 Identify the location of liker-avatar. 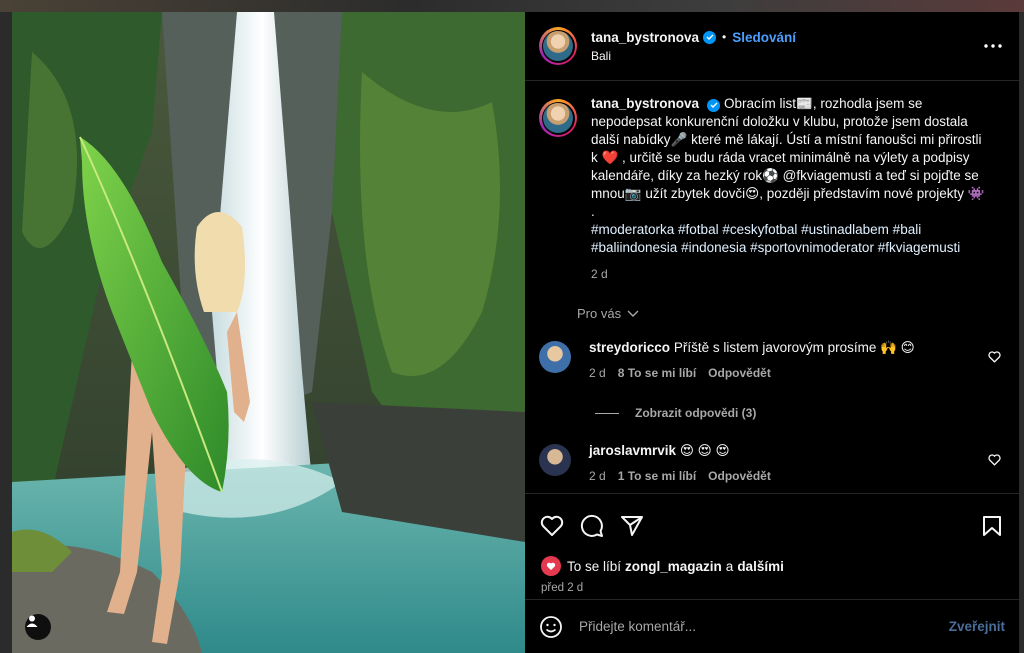
(551, 566).